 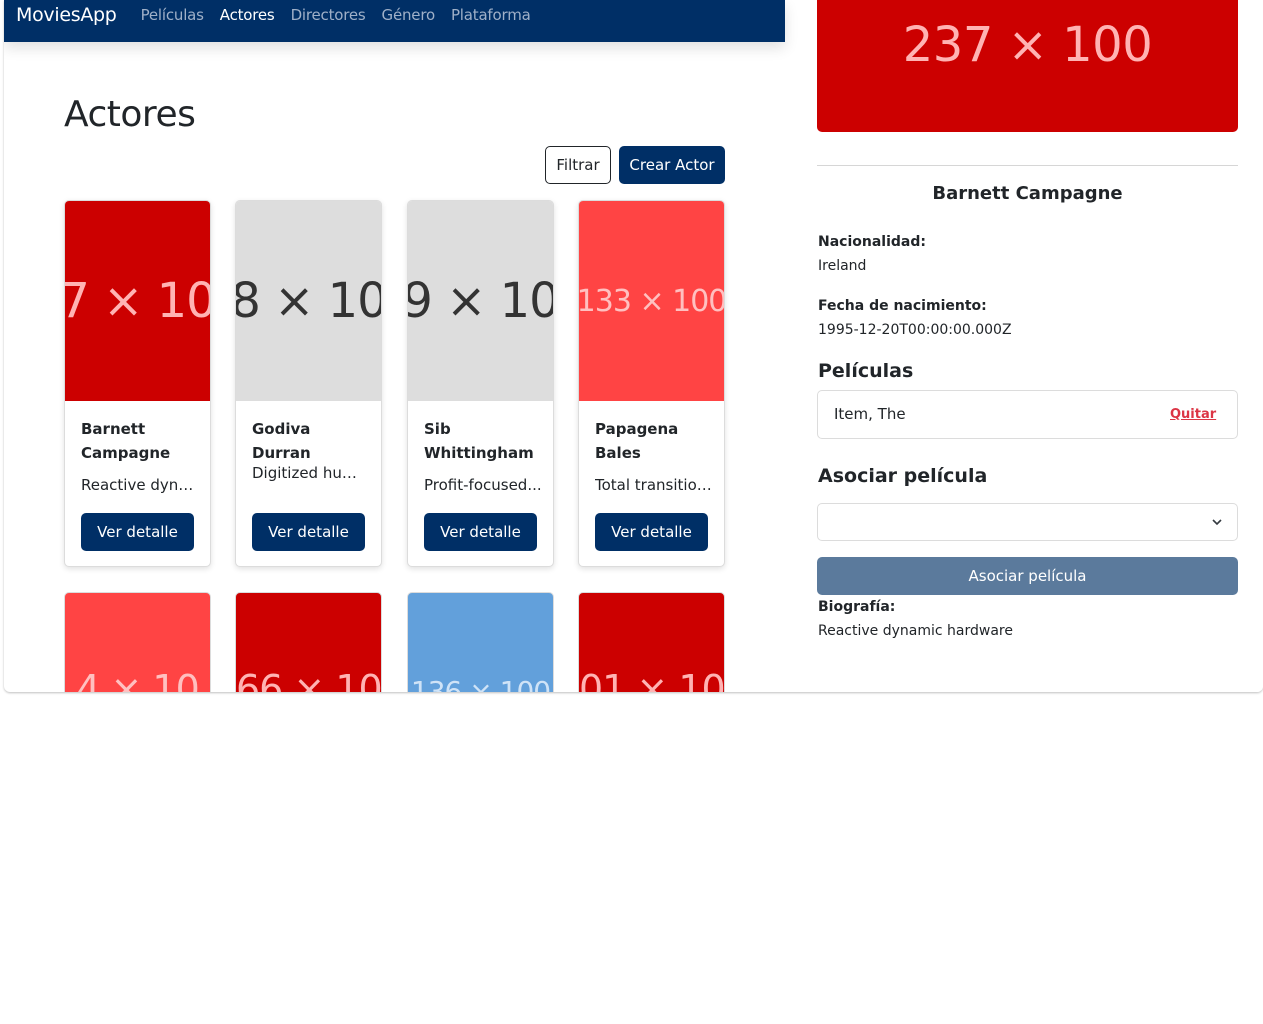 What do you see at coordinates (1217, 522) in the screenshot?
I see `chevron-down-icon` at bounding box center [1217, 522].